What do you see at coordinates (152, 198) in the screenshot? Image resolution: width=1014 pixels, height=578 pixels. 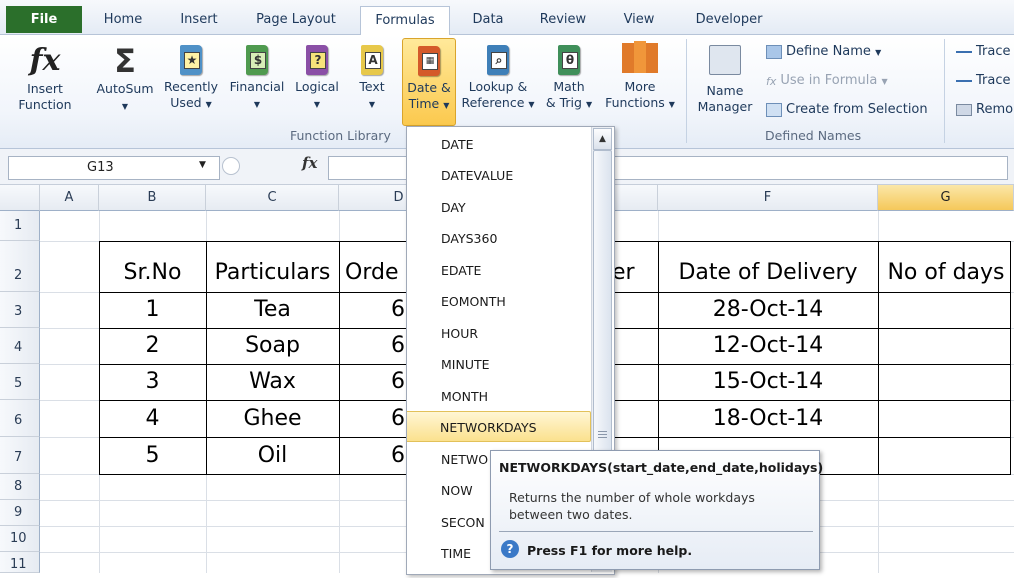 I see `column-header-b: B` at bounding box center [152, 198].